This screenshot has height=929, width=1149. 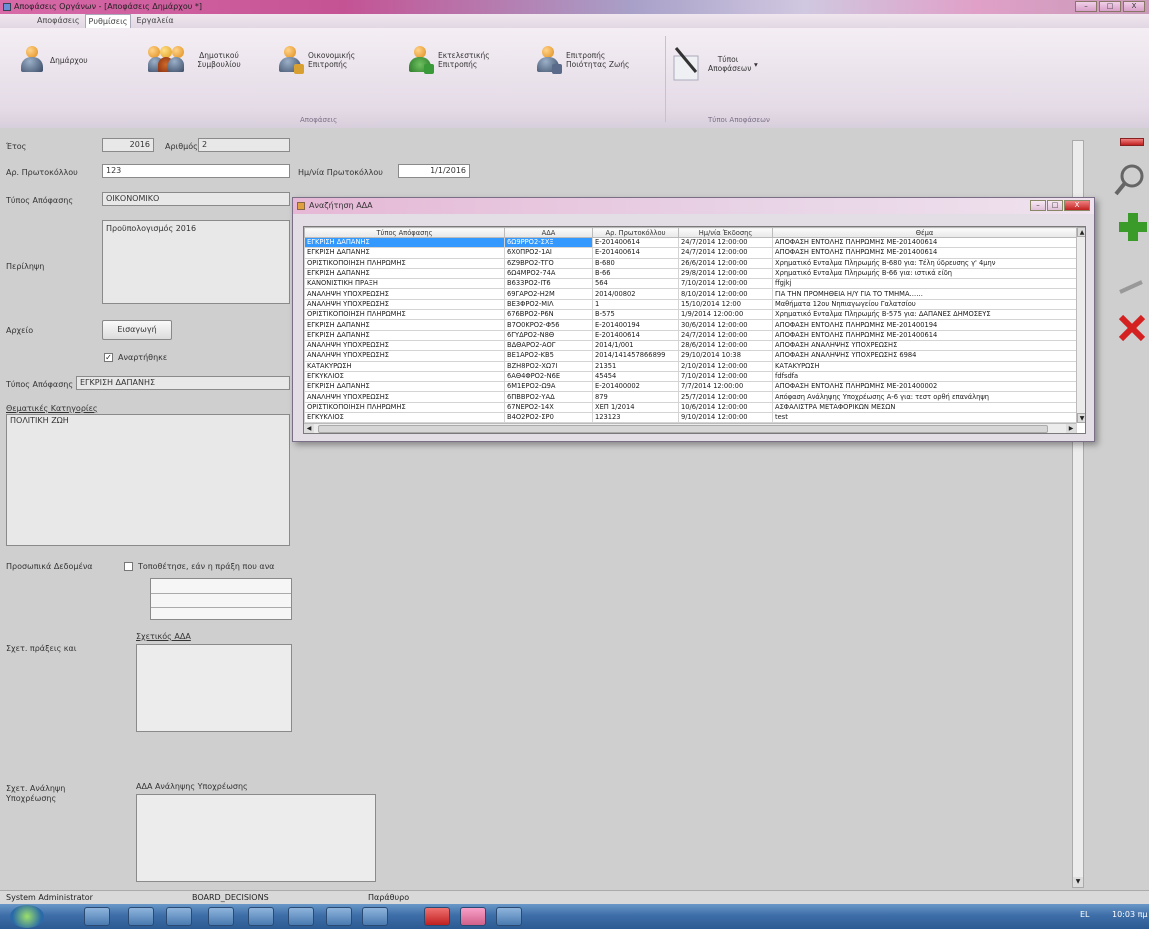 What do you see at coordinates (1080, 325) in the screenshot?
I see `grid-vertical-scrollbar: ▲ ▼` at bounding box center [1080, 325].